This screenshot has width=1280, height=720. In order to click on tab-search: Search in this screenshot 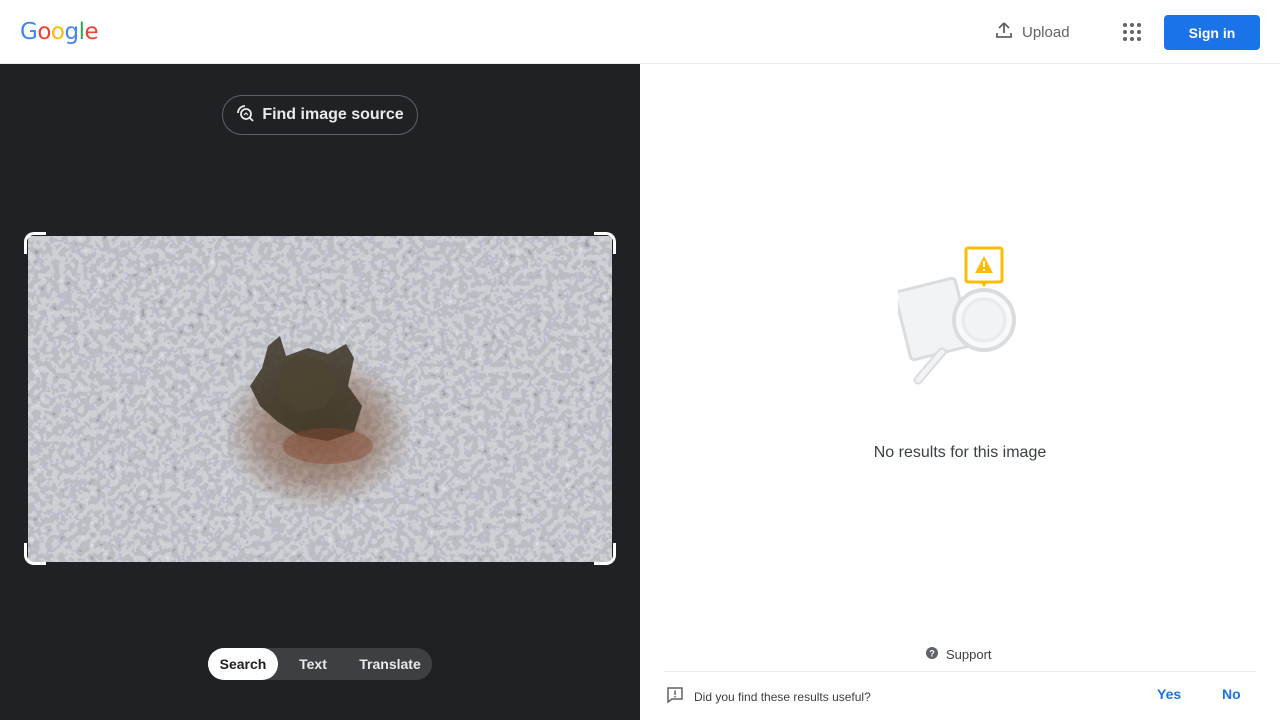, I will do `click(243, 664)`.